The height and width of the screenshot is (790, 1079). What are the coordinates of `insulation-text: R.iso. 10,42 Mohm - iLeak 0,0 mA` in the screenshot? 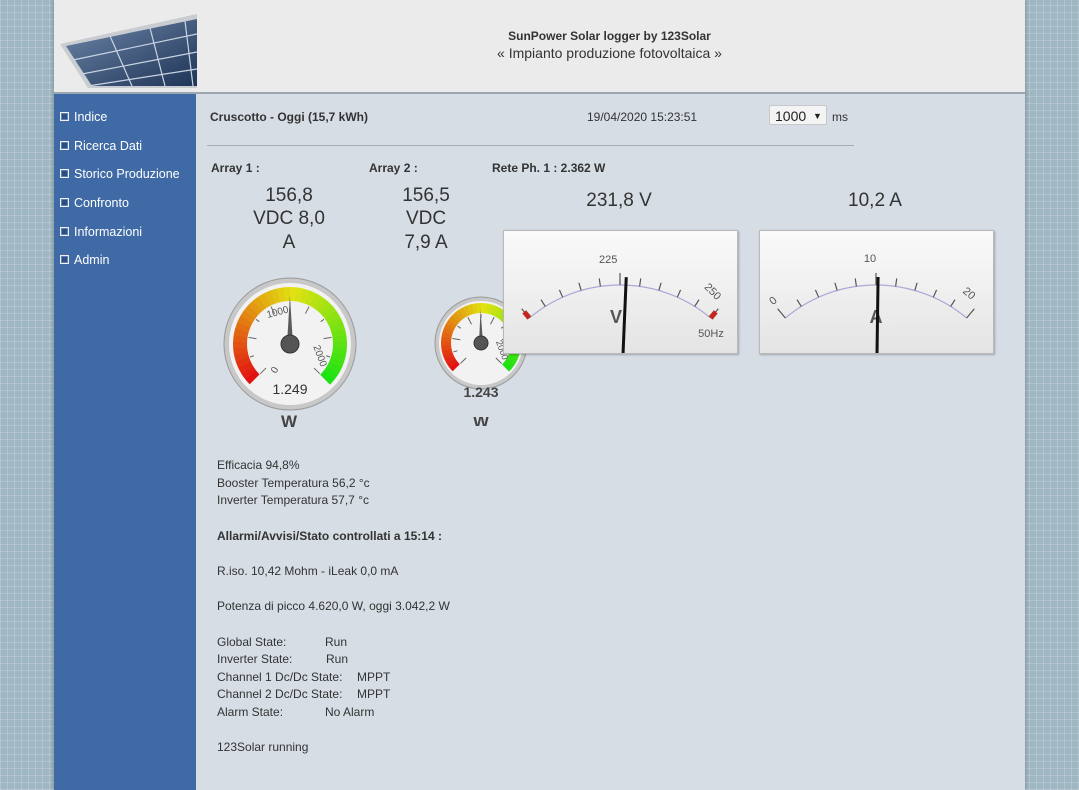 It's located at (308, 571).